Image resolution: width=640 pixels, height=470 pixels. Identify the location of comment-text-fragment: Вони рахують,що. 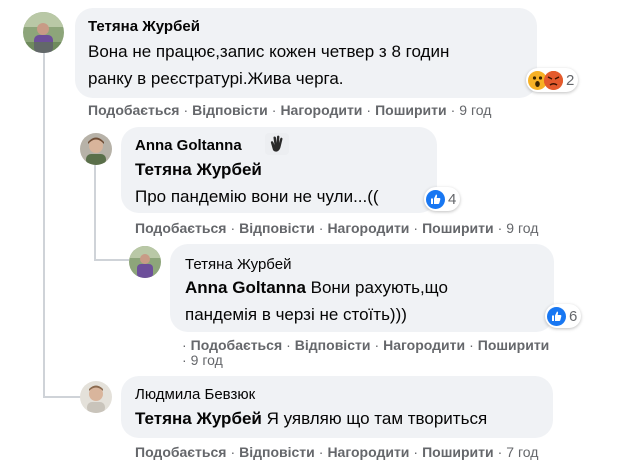
(376, 287).